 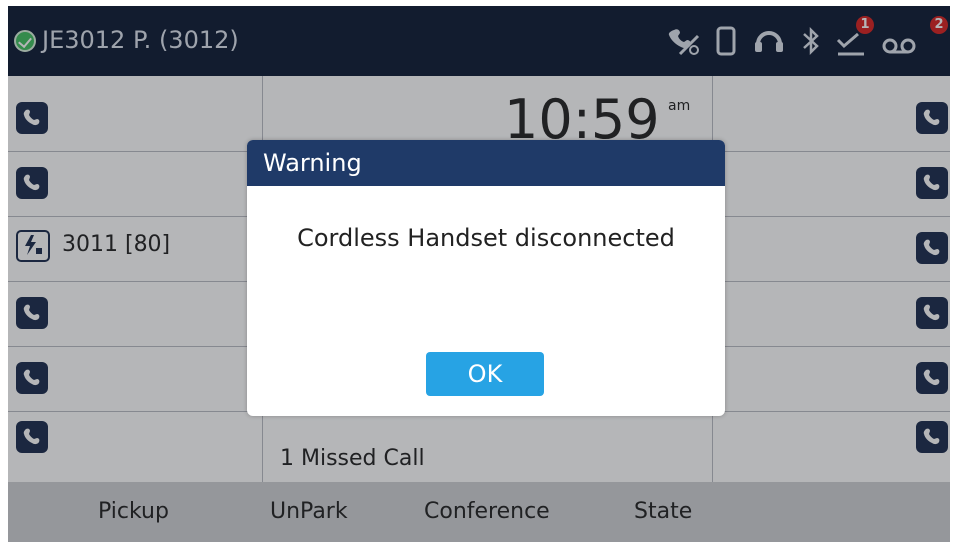 What do you see at coordinates (485, 374) in the screenshot?
I see `ok-button: OK` at bounding box center [485, 374].